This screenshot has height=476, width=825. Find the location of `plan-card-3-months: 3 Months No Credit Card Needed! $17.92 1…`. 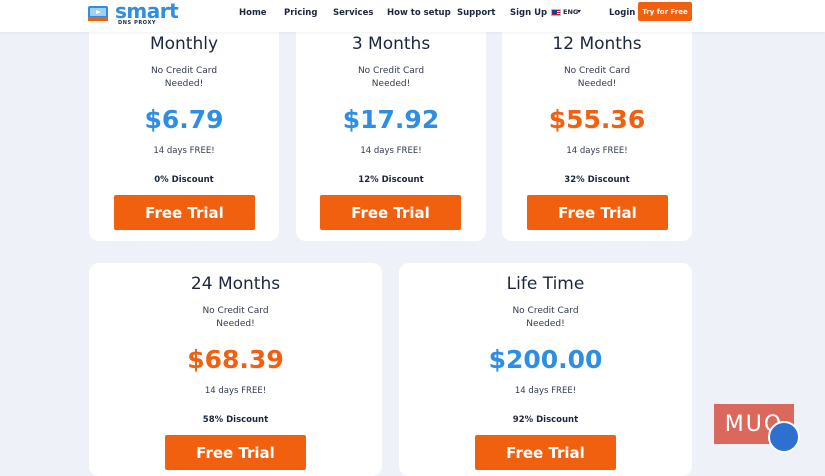

plan-card-3-months: 3 Months No Credit Card Needed! $17.92 1… is located at coordinates (391, 120).